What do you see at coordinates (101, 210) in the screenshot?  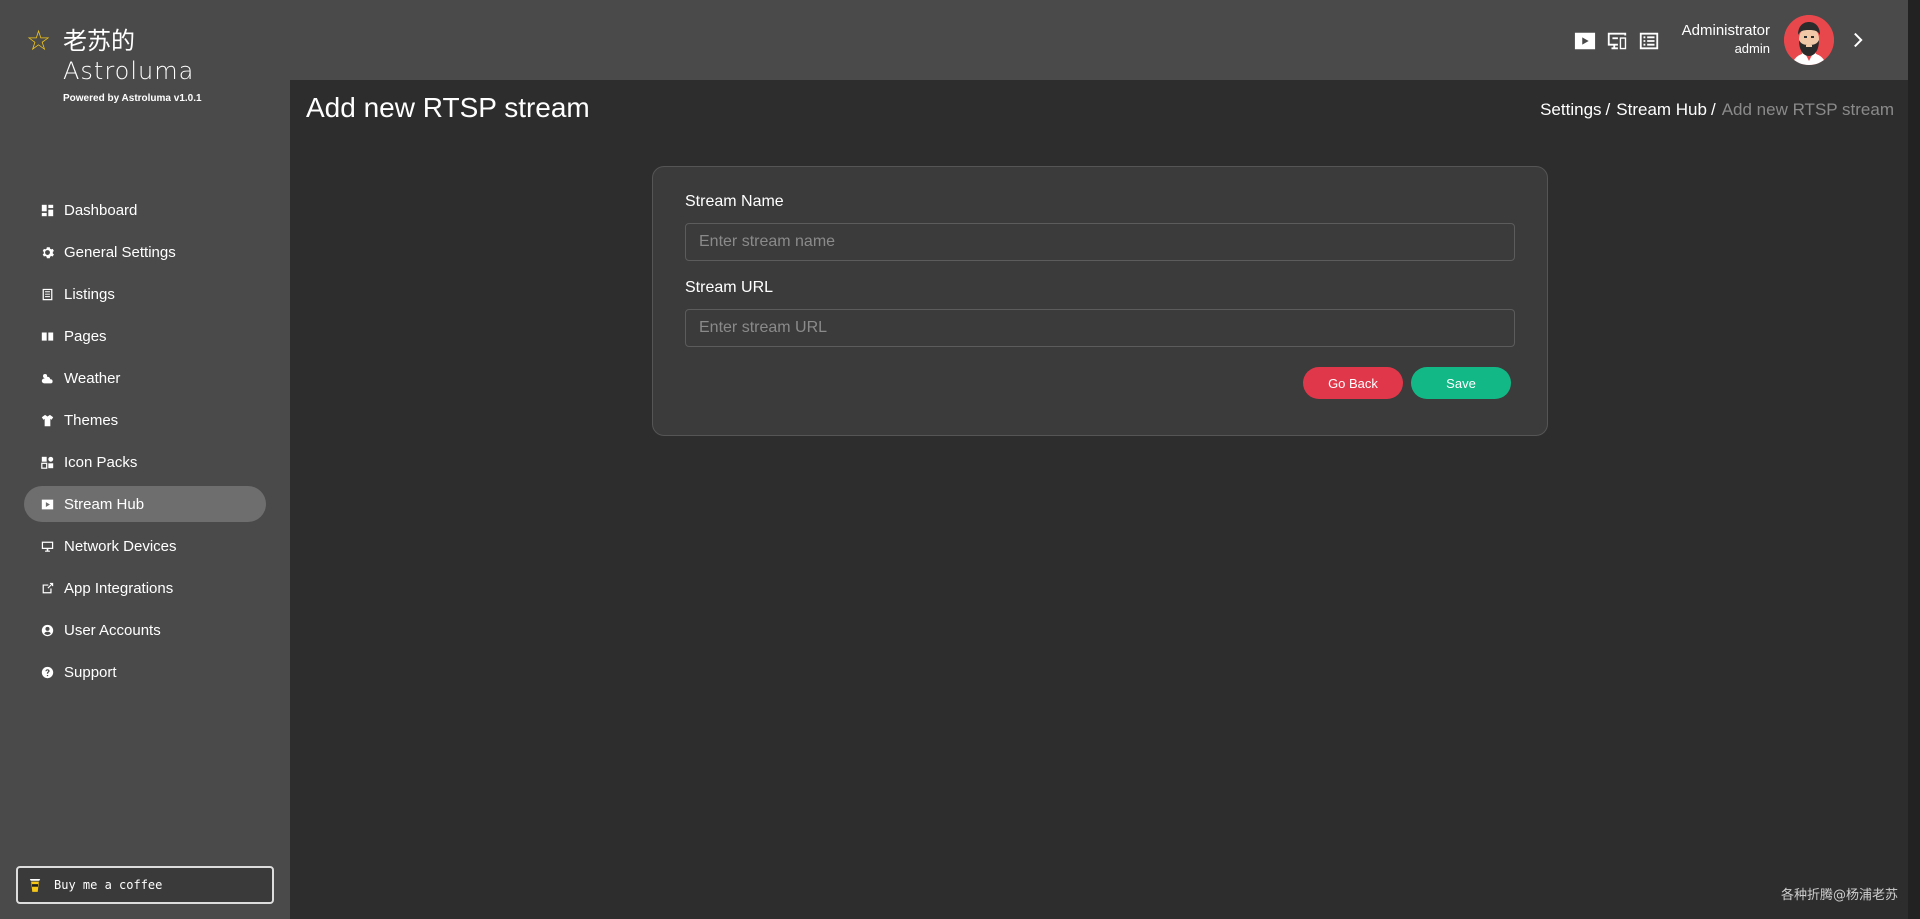 I see `sidebar-item-label: Dashboard` at bounding box center [101, 210].